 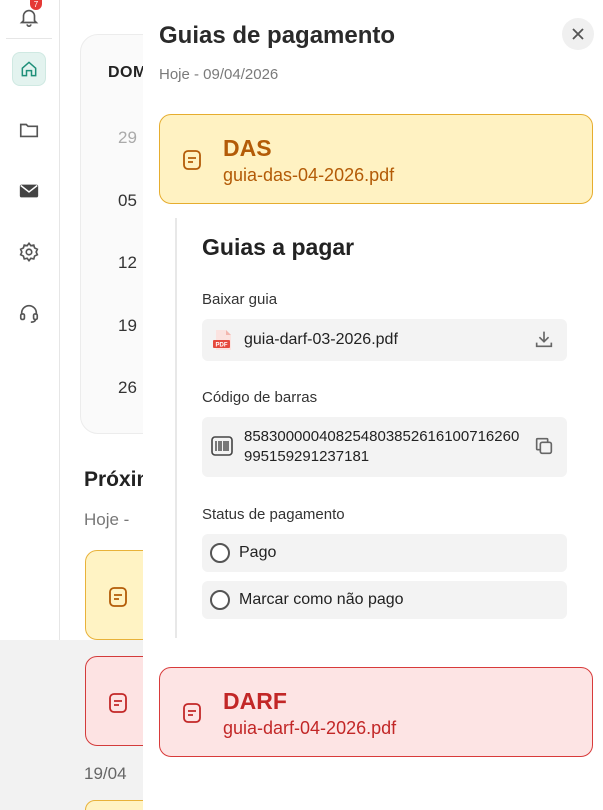 What do you see at coordinates (29, 313) in the screenshot?
I see `headset-icon` at bounding box center [29, 313].